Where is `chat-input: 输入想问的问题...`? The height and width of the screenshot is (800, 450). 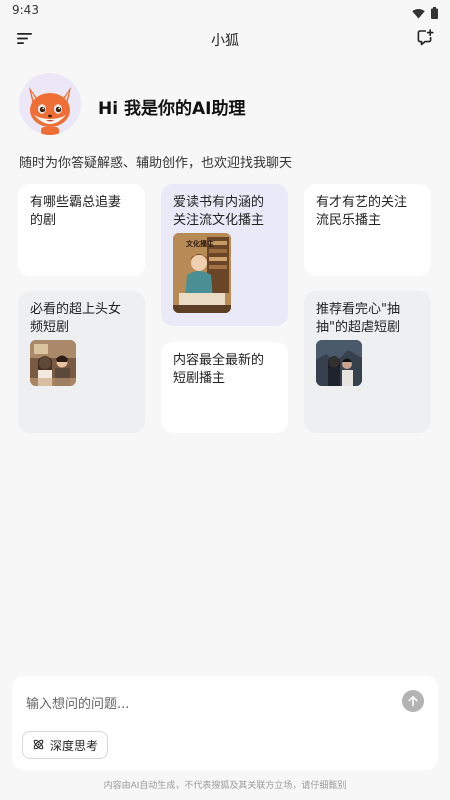 chat-input: 输入想问的问题... is located at coordinates (77, 702).